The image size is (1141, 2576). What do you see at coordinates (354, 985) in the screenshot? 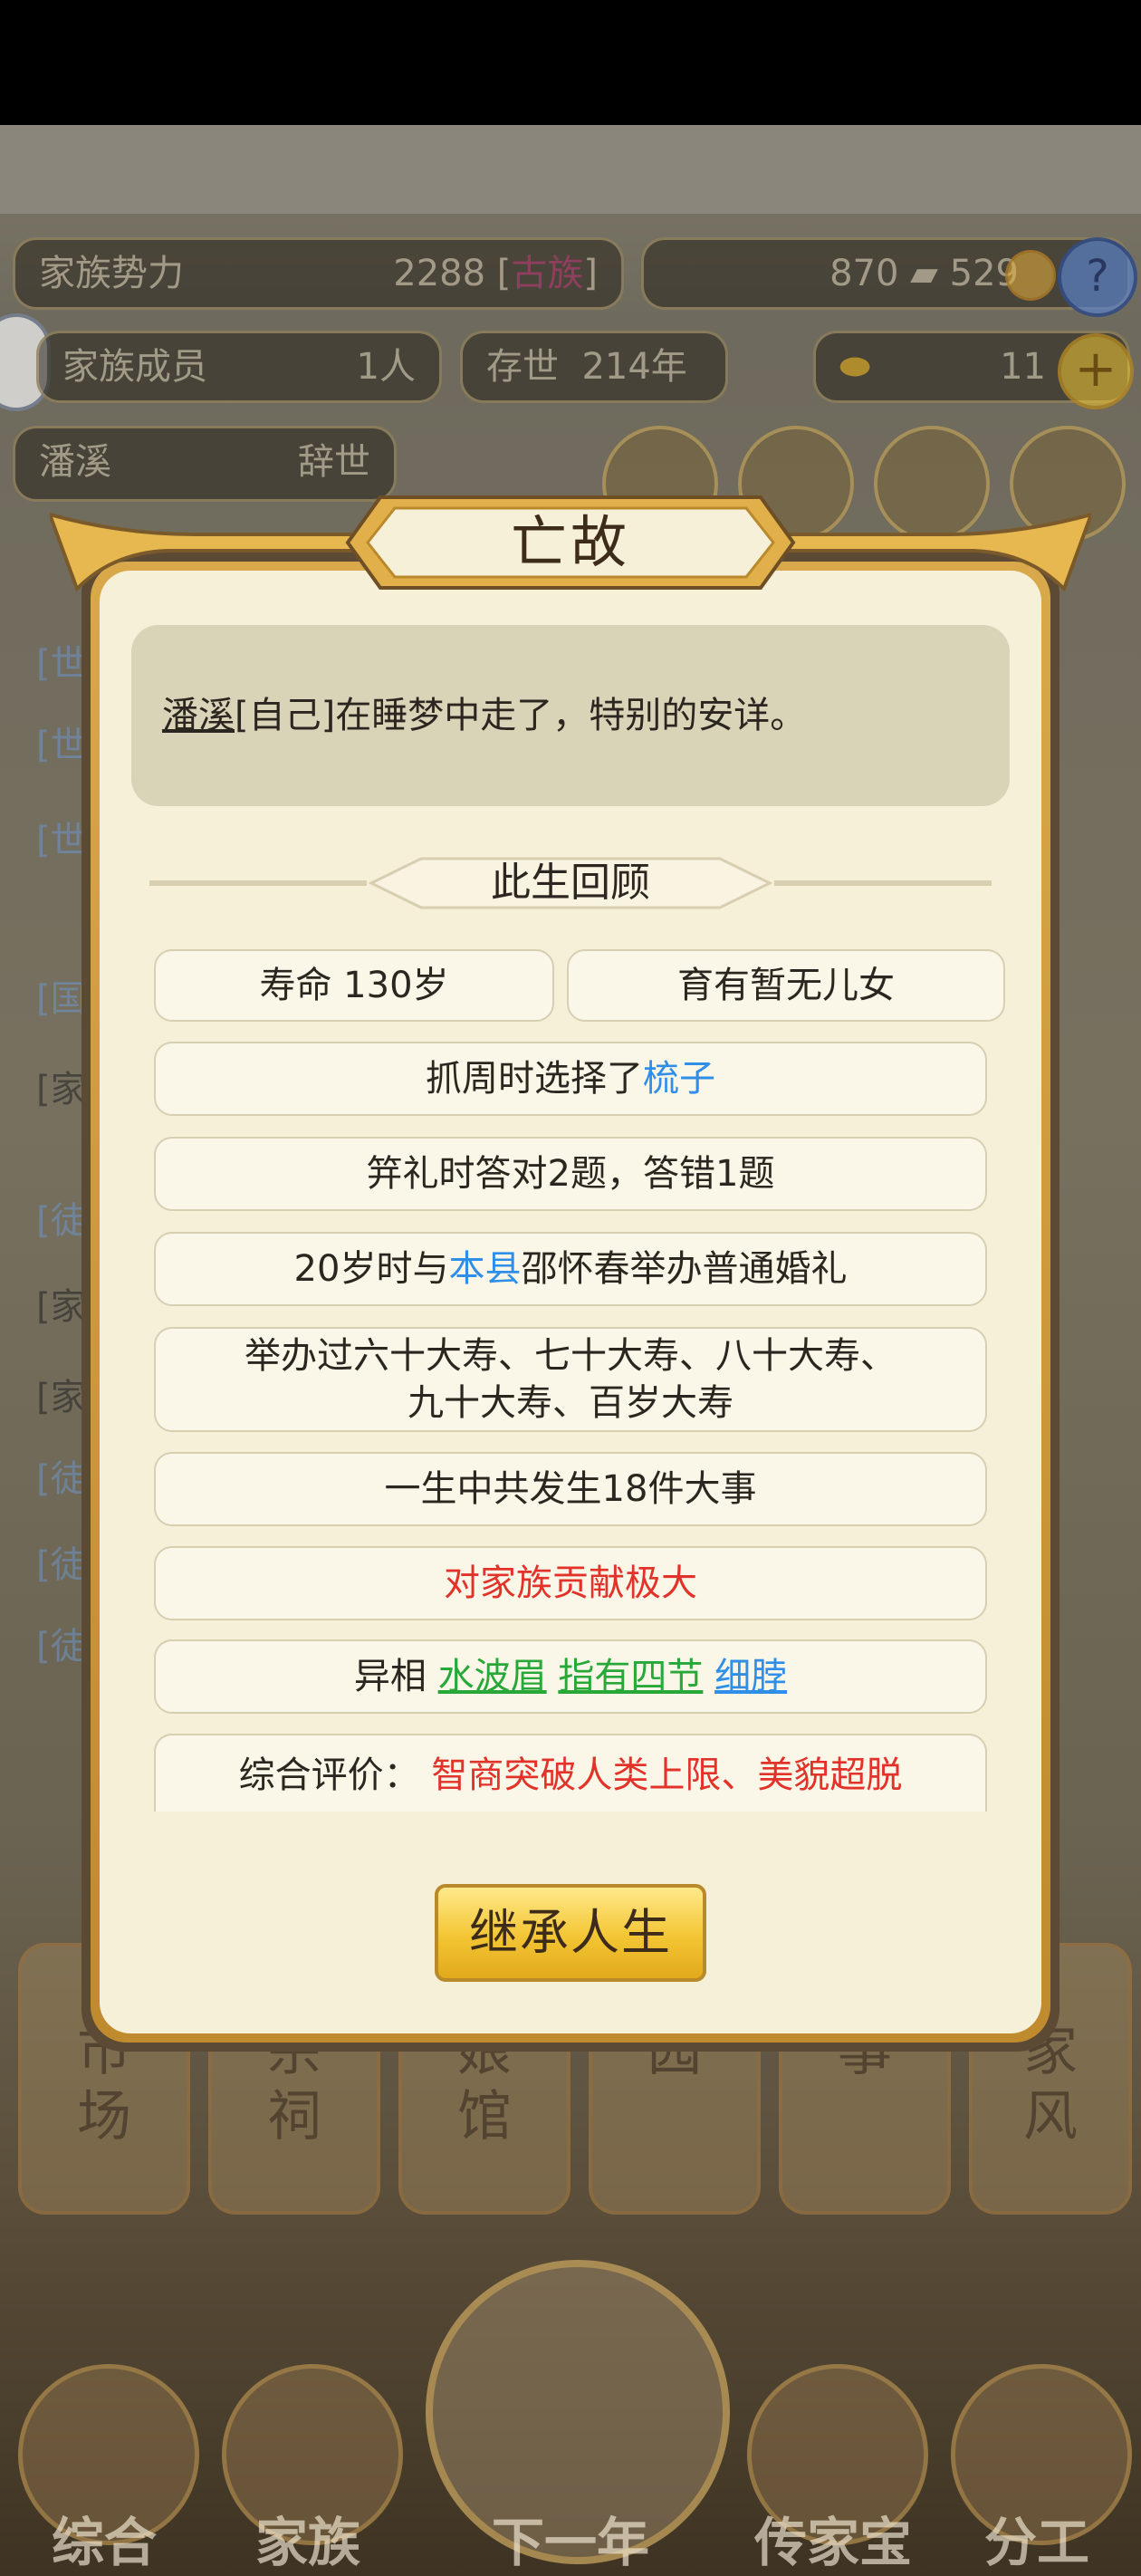
I see `lifespan-card: 寿命 130岁` at bounding box center [354, 985].